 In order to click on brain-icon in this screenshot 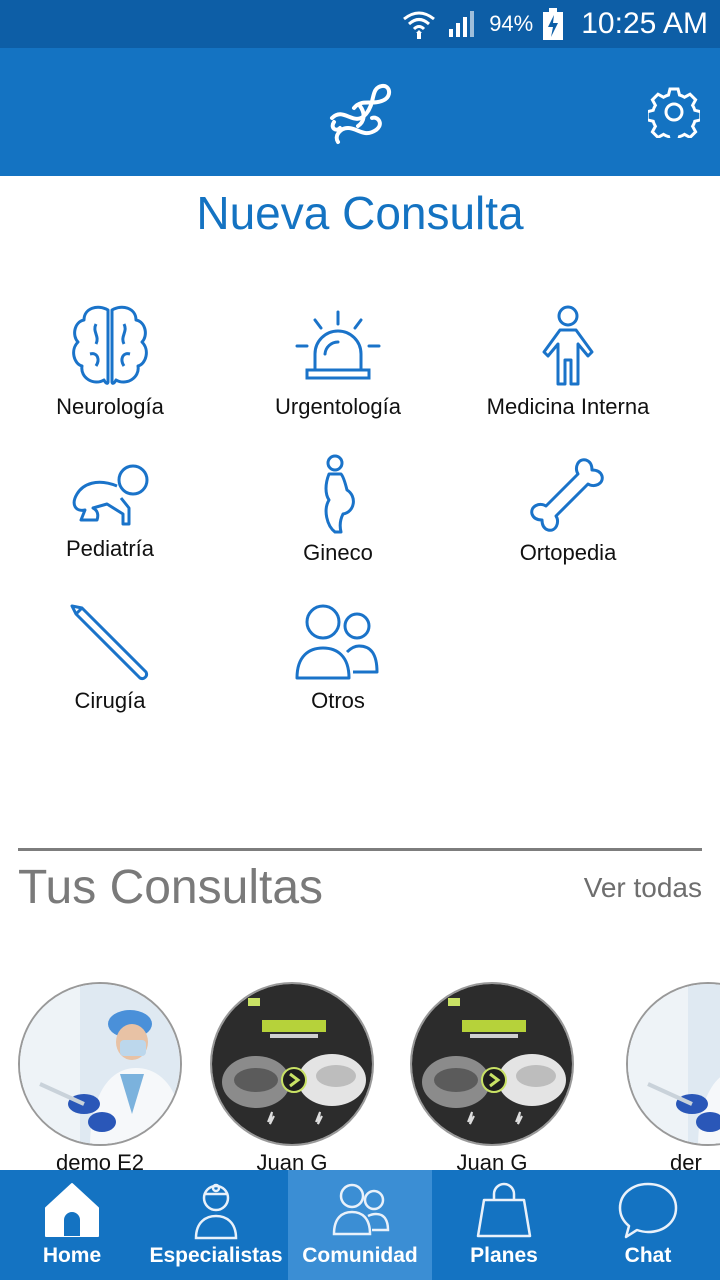, I will do `click(110, 345)`.